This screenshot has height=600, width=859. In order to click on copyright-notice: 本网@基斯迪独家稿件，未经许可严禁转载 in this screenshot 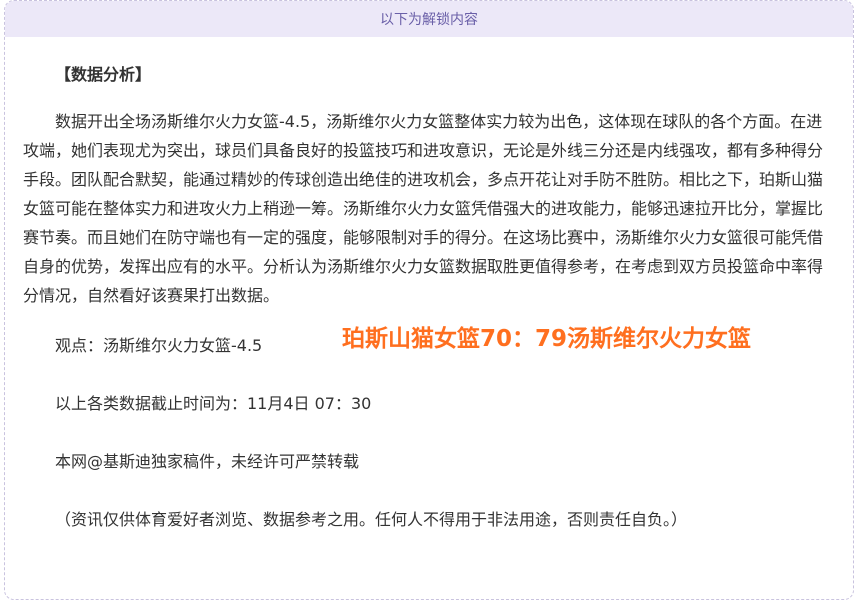, I will do `click(207, 461)`.